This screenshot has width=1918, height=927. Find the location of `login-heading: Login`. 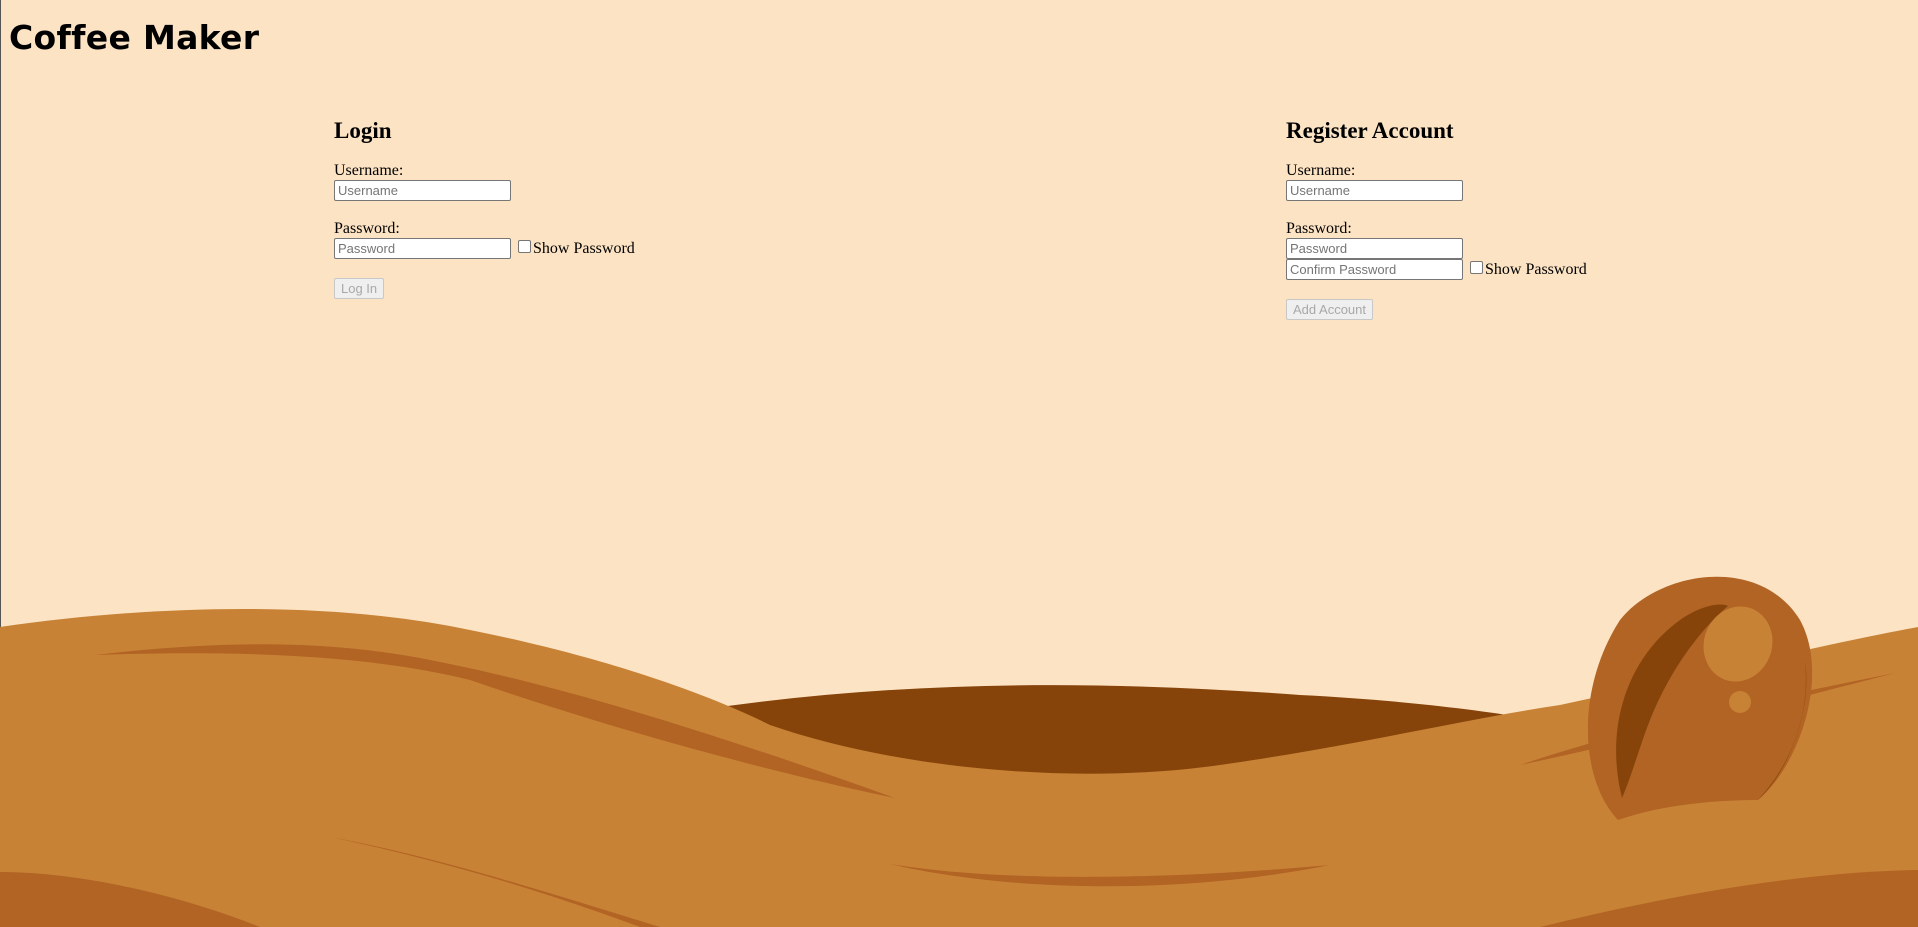

login-heading: Login is located at coordinates (363, 130).